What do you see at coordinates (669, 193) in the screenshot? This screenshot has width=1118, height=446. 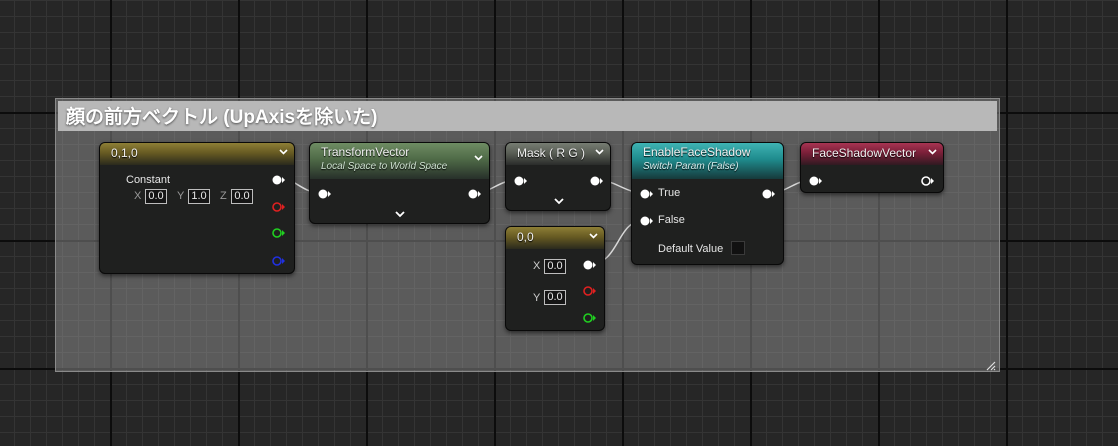 I see `true-pin-label: True` at bounding box center [669, 193].